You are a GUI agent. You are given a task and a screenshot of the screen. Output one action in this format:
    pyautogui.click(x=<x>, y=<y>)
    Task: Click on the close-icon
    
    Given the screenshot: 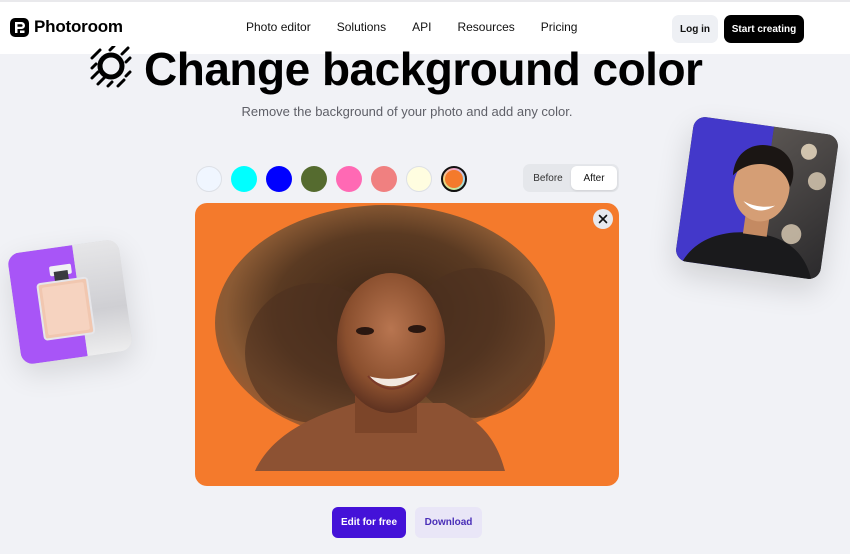 What is the action you would take?
    pyautogui.click(x=603, y=219)
    